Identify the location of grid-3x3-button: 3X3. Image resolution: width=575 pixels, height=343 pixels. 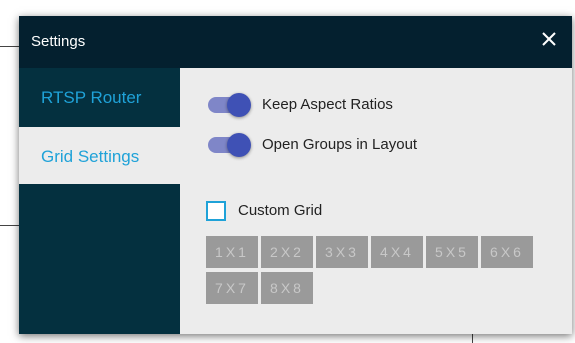
(342, 252).